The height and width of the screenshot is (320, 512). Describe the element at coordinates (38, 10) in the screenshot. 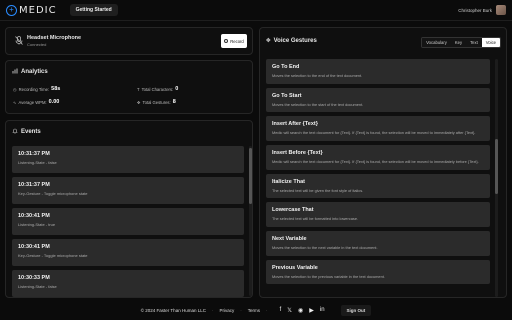

I see `logo-text: MEDIC` at that location.